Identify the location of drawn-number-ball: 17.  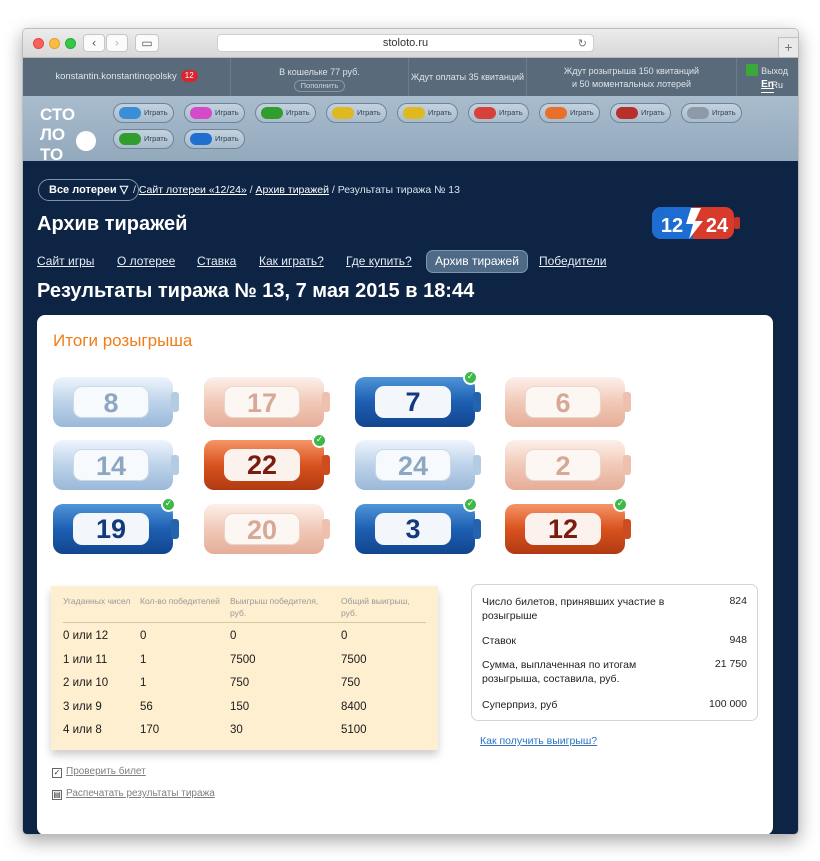
(267, 402).